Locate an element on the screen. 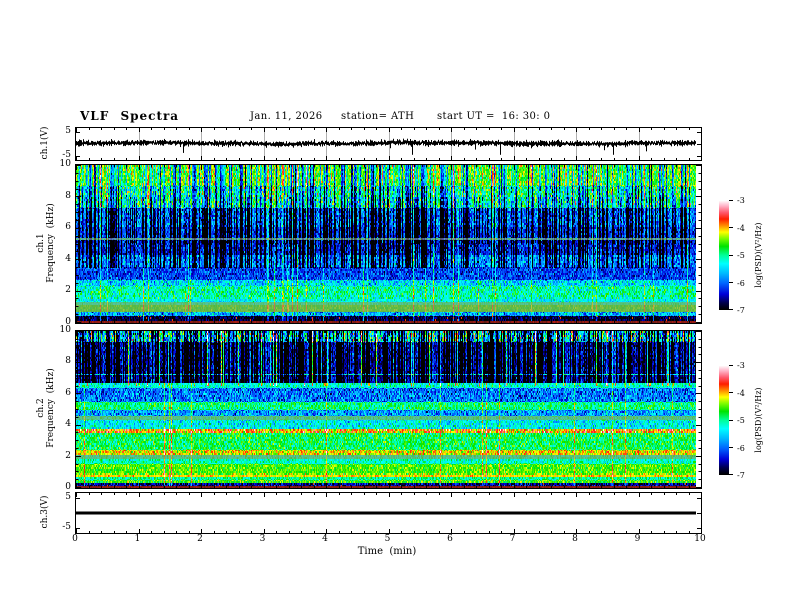 The image size is (792, 612). colorbar1-tick-label: -4 is located at coordinates (741, 228).